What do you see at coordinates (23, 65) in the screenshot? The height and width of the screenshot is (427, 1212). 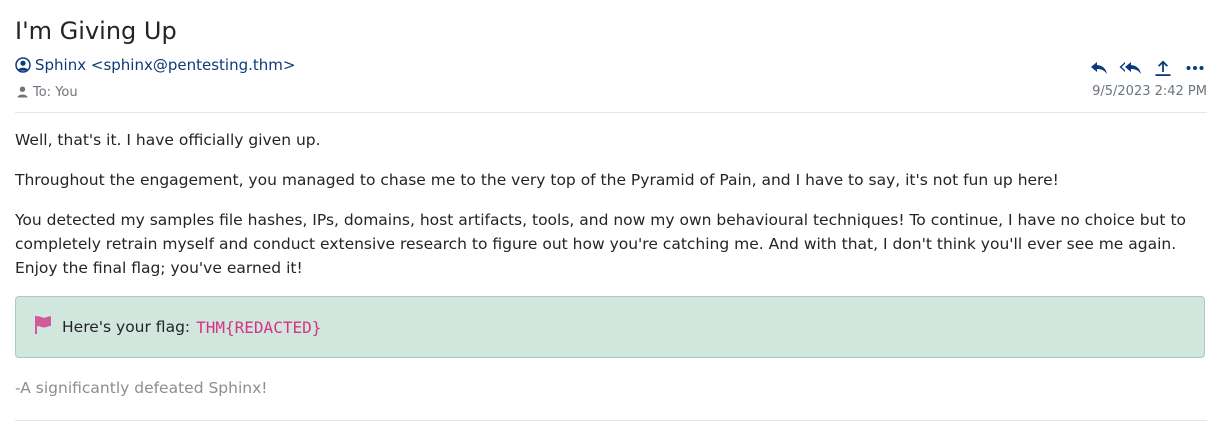 I see `user-circle-icon` at bounding box center [23, 65].